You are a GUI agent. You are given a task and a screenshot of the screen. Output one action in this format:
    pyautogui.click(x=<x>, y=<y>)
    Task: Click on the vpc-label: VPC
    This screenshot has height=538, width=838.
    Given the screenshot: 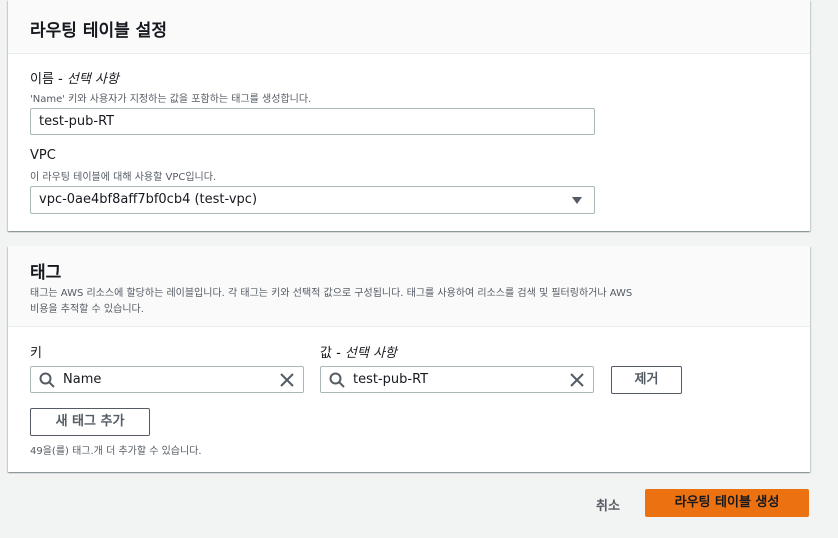 What is the action you would take?
    pyautogui.click(x=43, y=155)
    